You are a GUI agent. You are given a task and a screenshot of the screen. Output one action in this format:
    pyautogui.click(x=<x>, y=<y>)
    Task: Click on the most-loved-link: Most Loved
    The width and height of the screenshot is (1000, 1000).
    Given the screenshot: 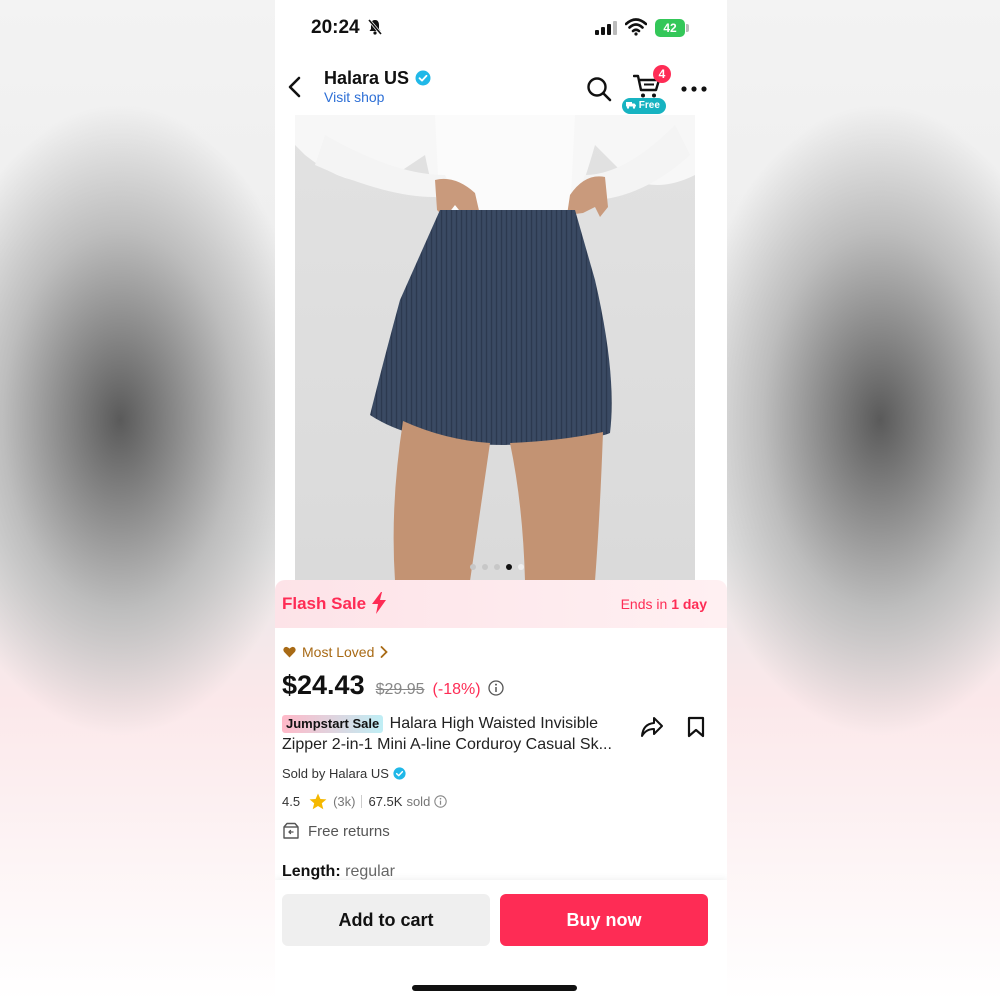 What is the action you would take?
    pyautogui.click(x=336, y=652)
    